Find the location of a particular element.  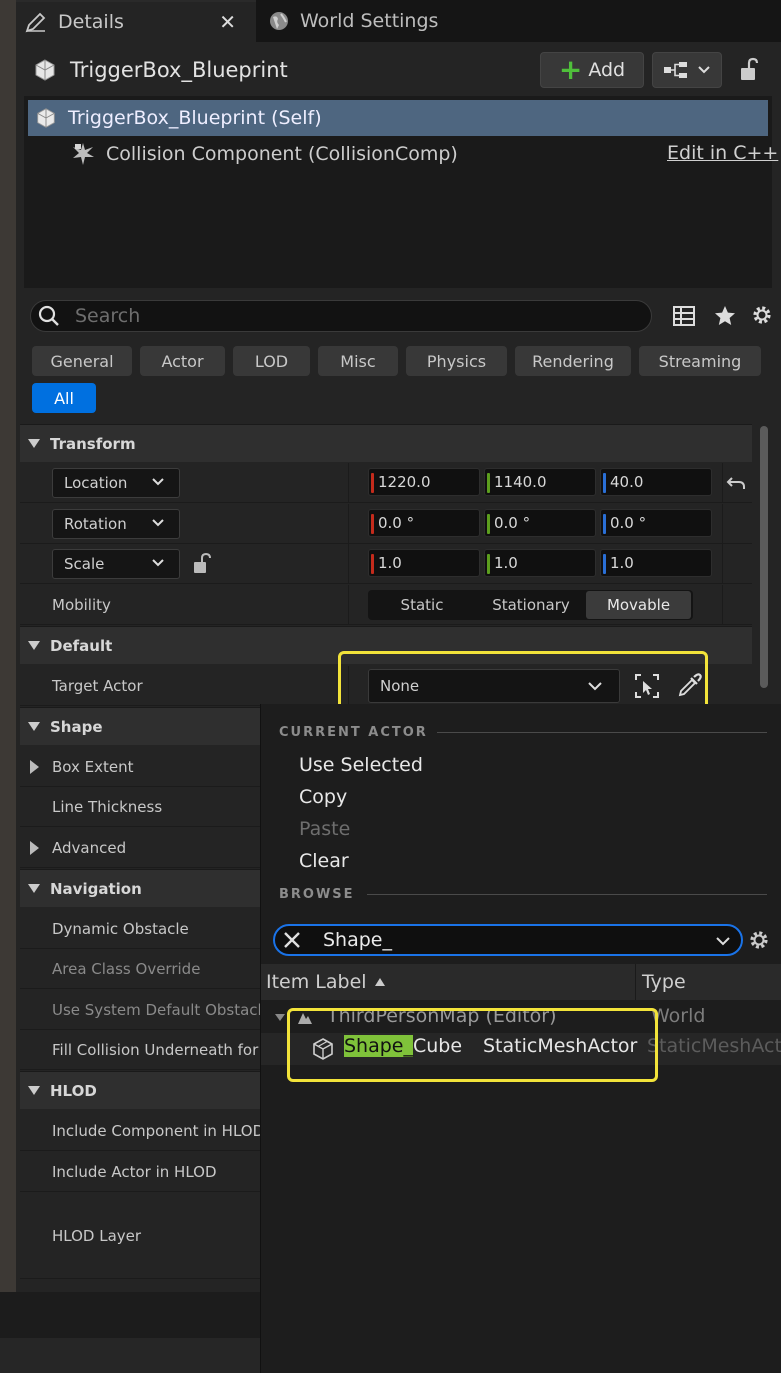

star-icon is located at coordinates (725, 318).